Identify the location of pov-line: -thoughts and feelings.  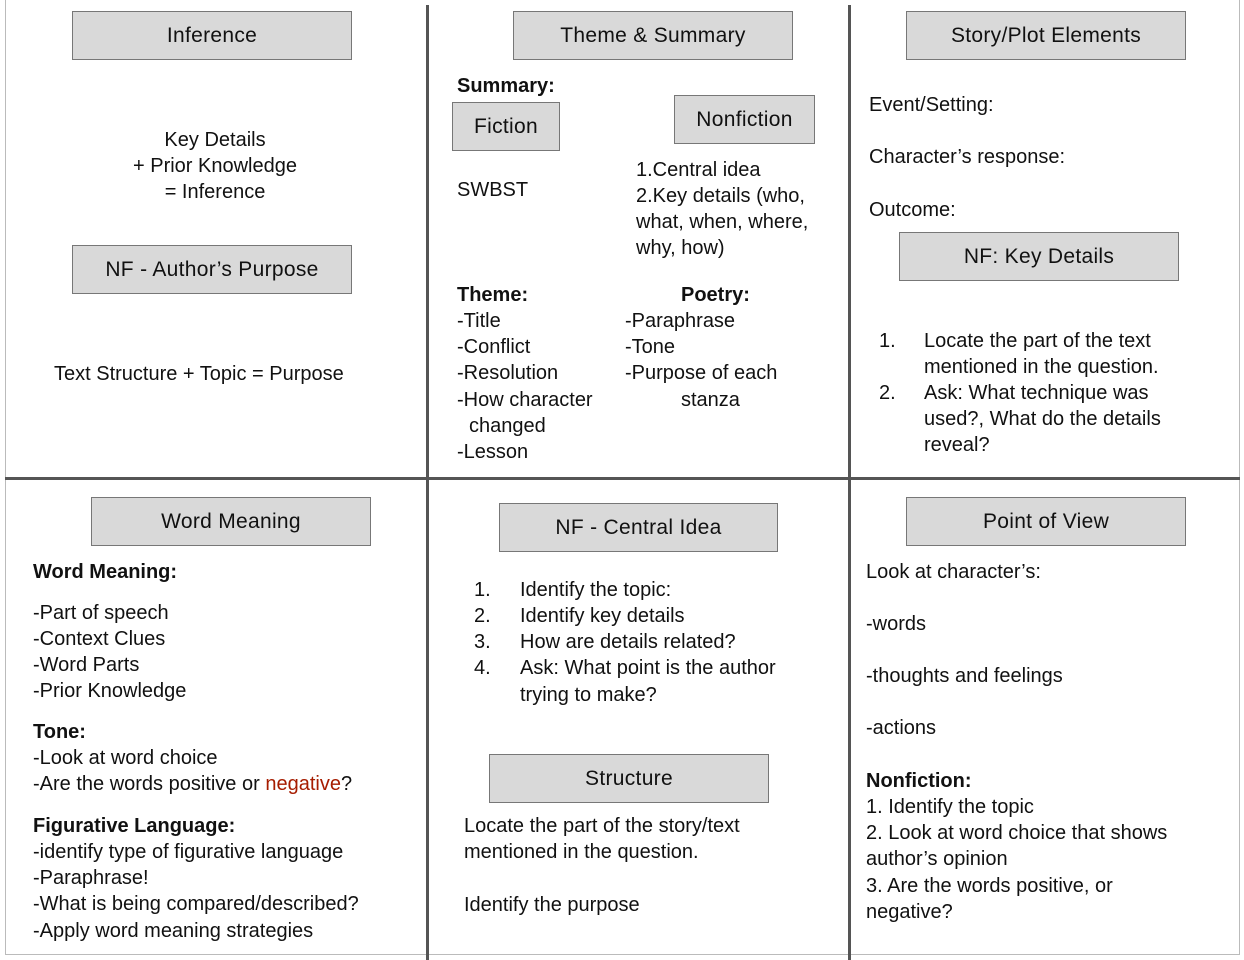
(964, 676).